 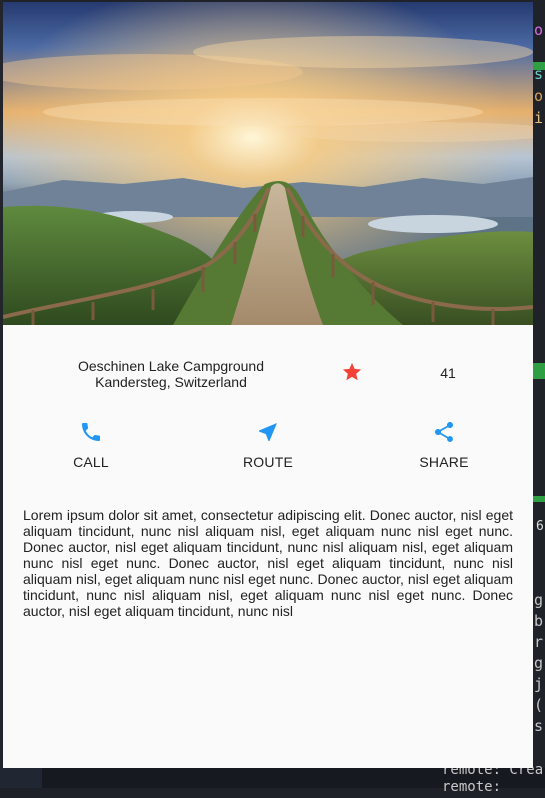 I want to click on terminal-line: s, so click(x=539, y=726).